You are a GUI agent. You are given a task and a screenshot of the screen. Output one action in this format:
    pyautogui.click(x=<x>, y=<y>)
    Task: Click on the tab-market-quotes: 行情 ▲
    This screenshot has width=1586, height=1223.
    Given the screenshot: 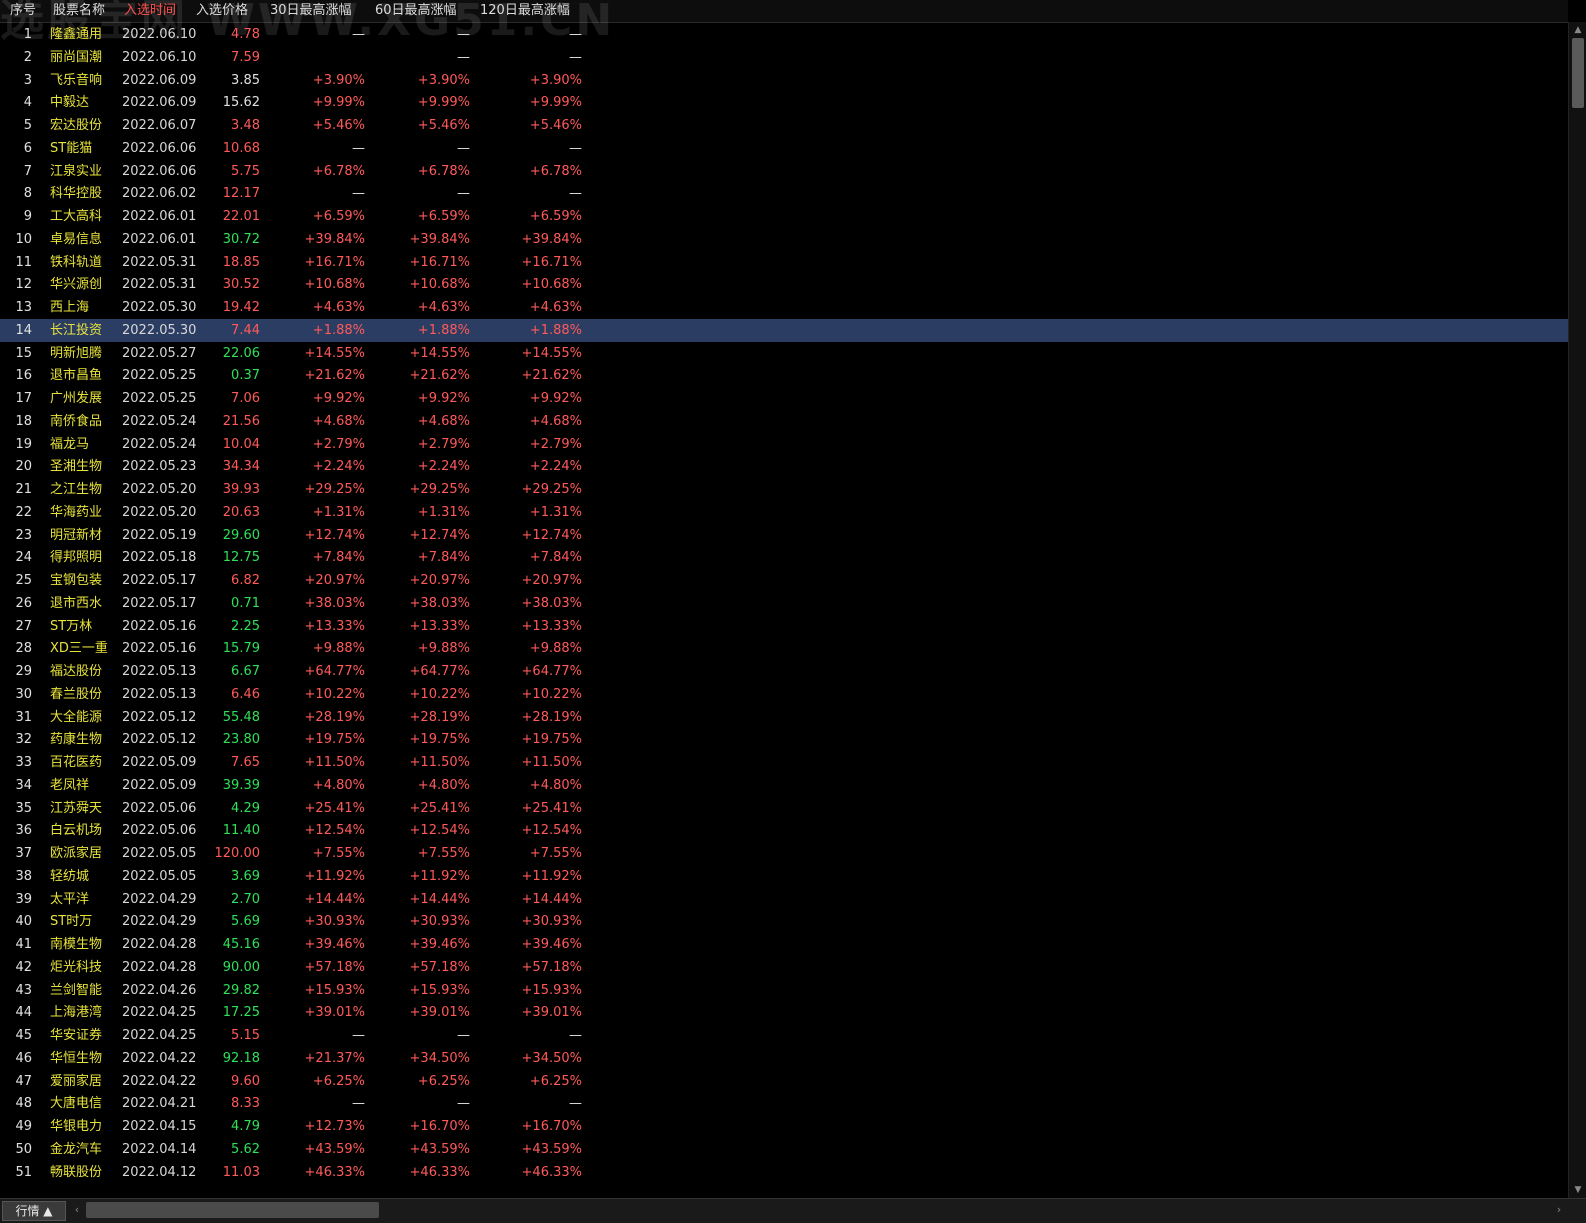 What is the action you would take?
    pyautogui.click(x=34, y=1211)
    